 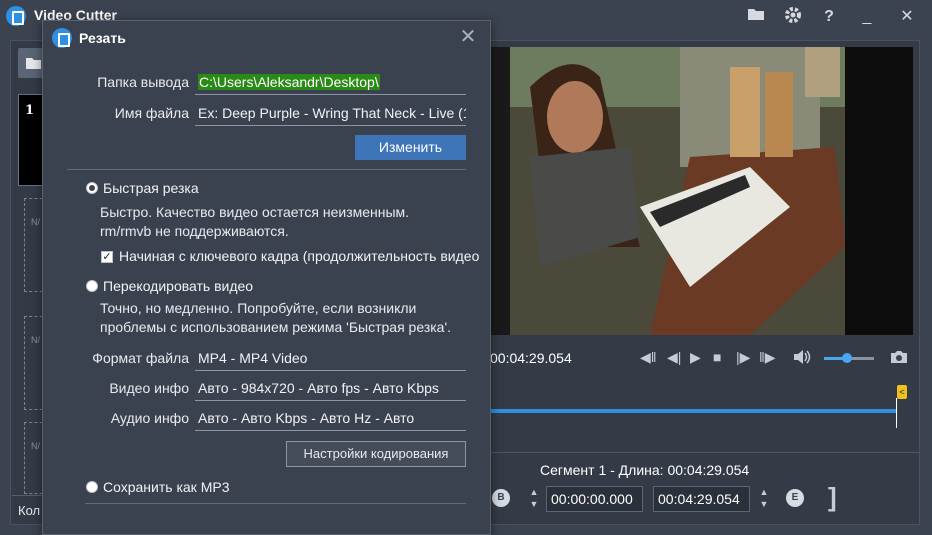 What do you see at coordinates (896, 413) in the screenshot?
I see `playhead-line` at bounding box center [896, 413].